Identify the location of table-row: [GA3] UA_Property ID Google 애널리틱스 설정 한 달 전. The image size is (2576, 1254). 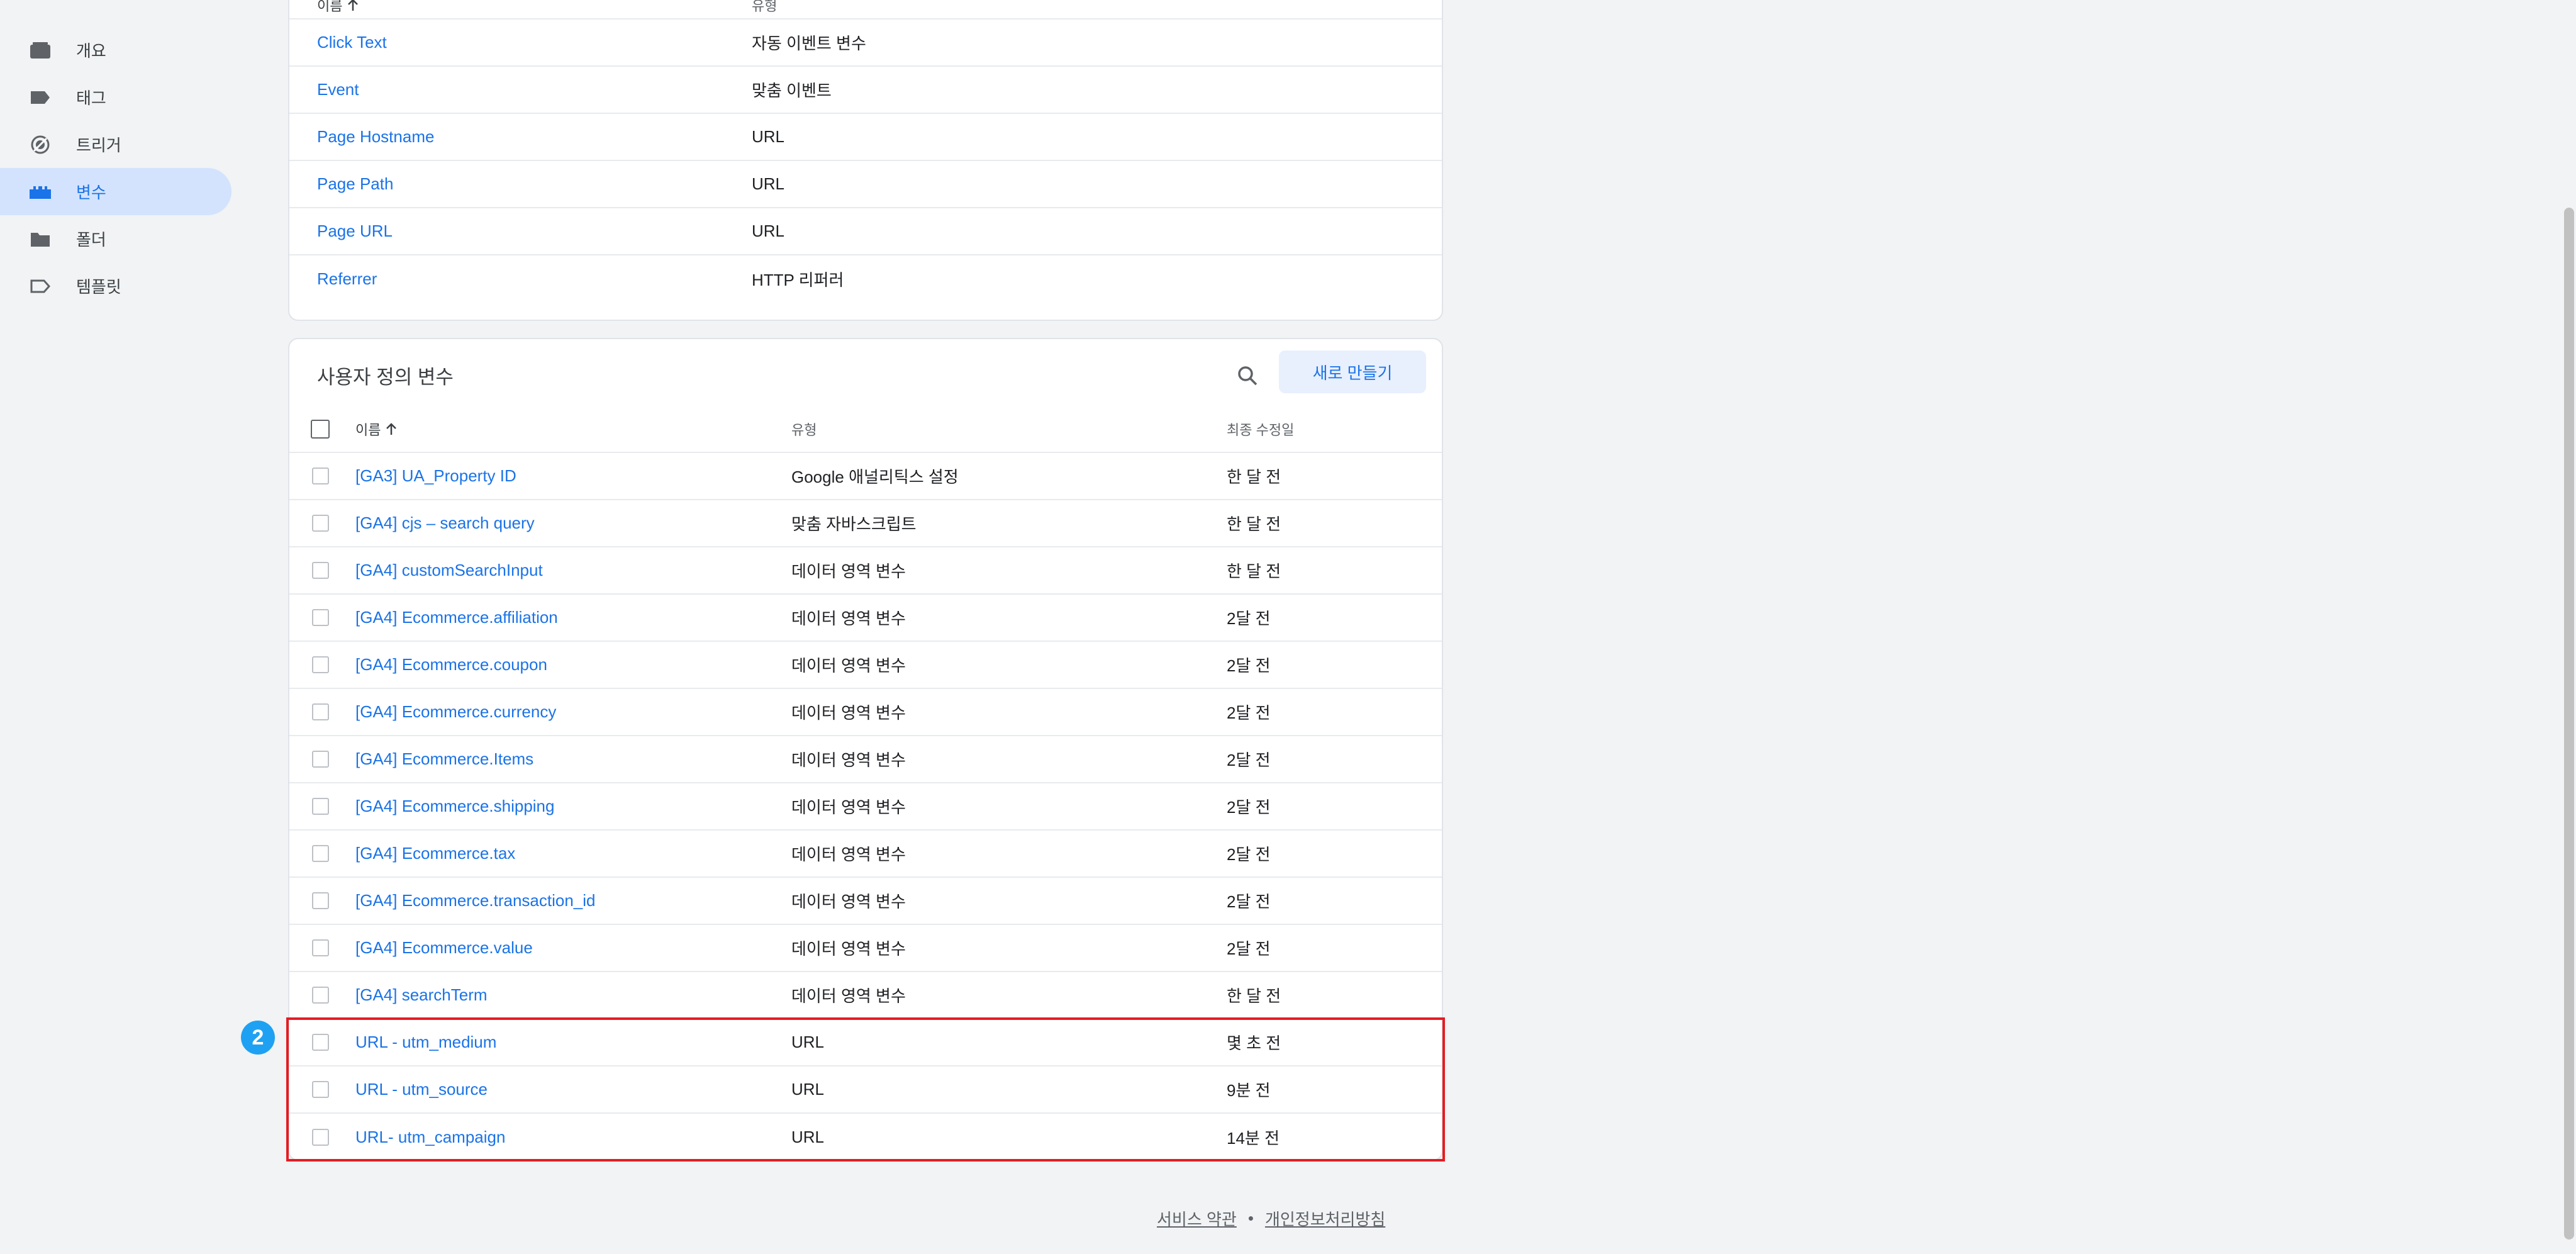
(865, 476).